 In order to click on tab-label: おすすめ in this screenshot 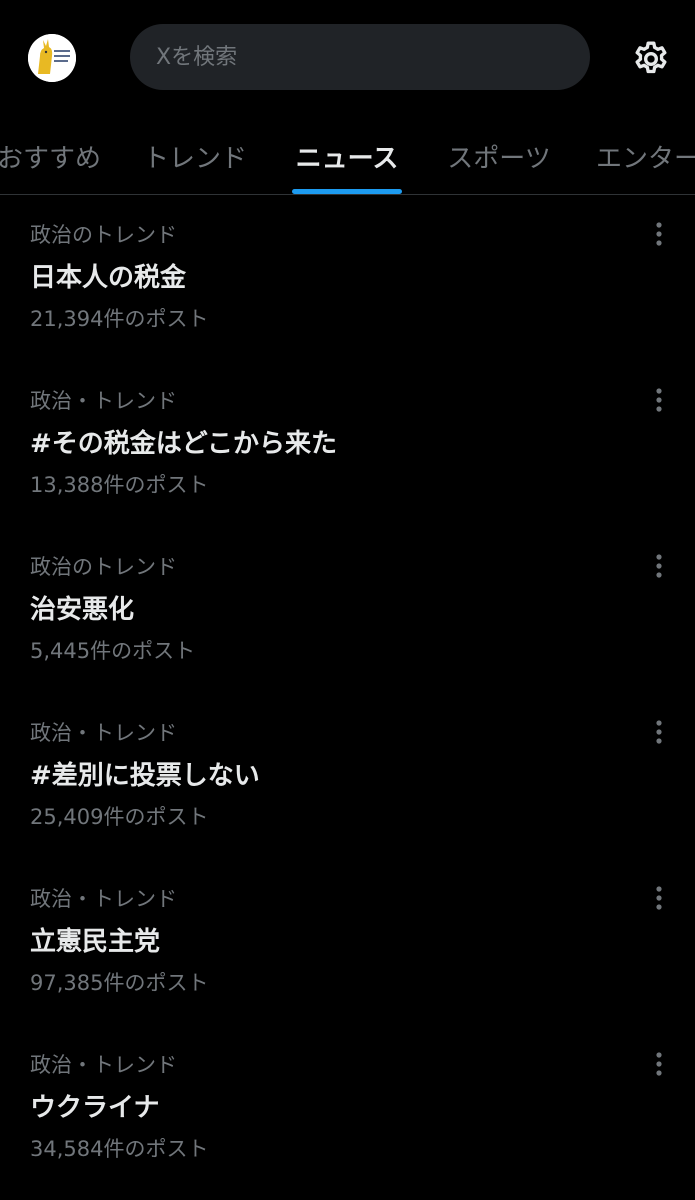, I will do `click(50, 158)`.